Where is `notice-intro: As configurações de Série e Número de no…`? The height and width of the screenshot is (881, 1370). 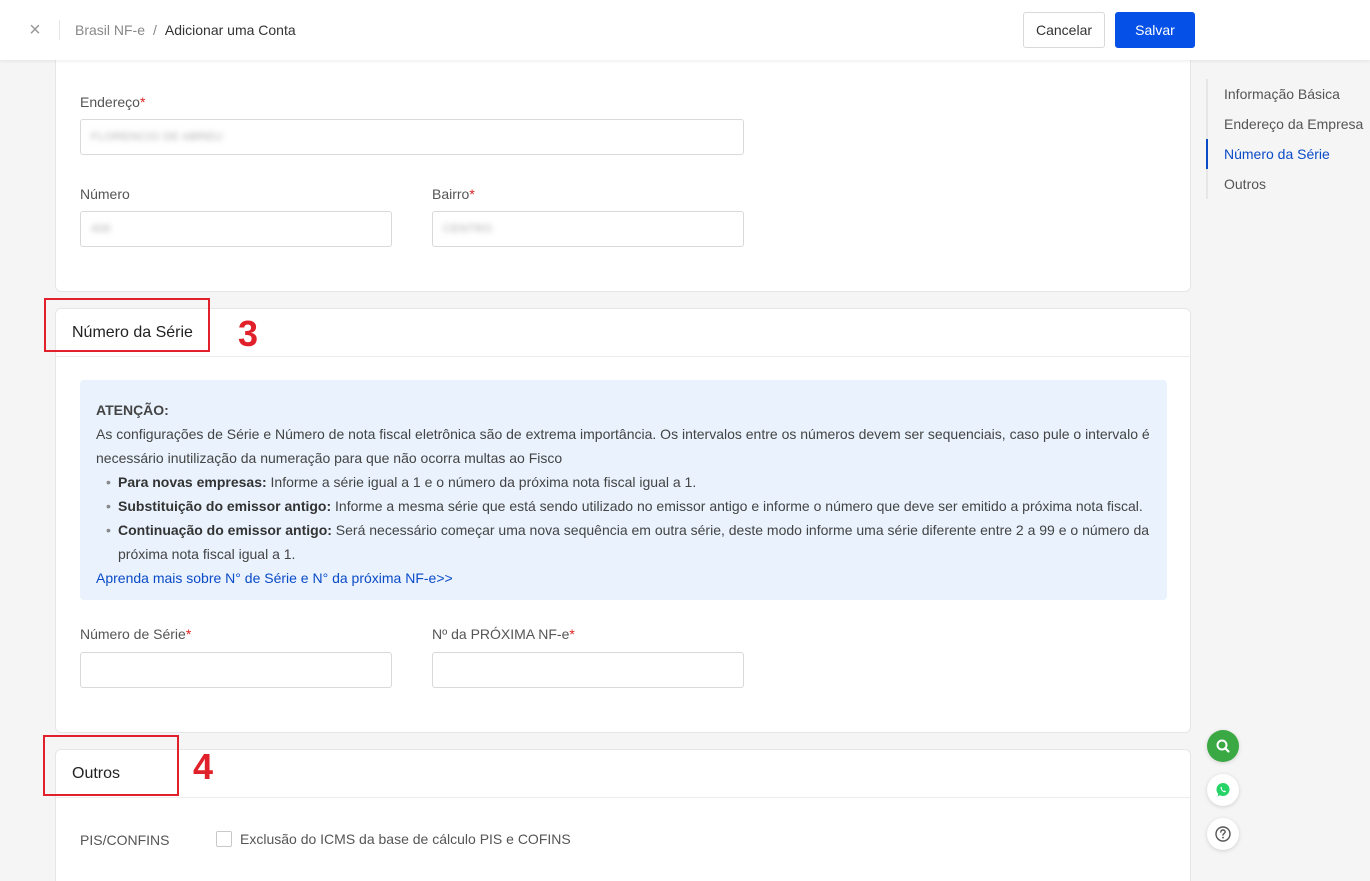 notice-intro: As configurações de Série e Número de no… is located at coordinates (623, 446).